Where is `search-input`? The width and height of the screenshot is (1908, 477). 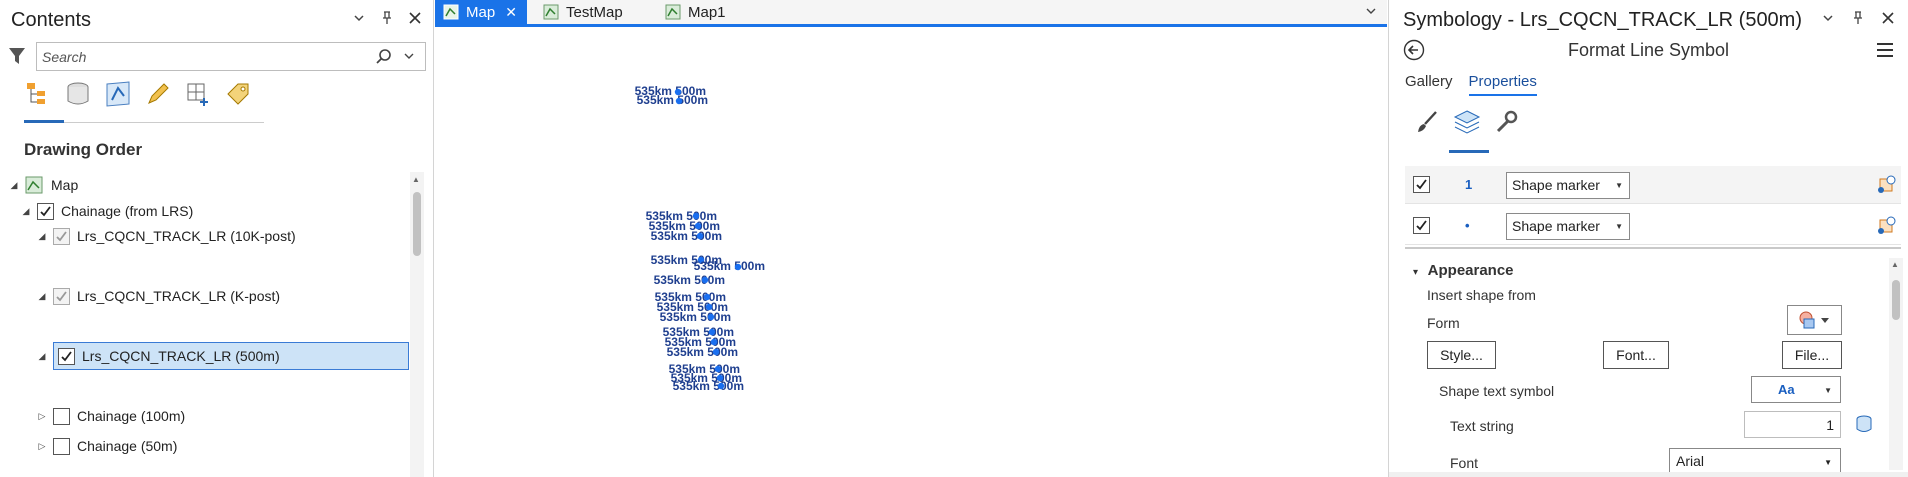 search-input is located at coordinates (202, 57).